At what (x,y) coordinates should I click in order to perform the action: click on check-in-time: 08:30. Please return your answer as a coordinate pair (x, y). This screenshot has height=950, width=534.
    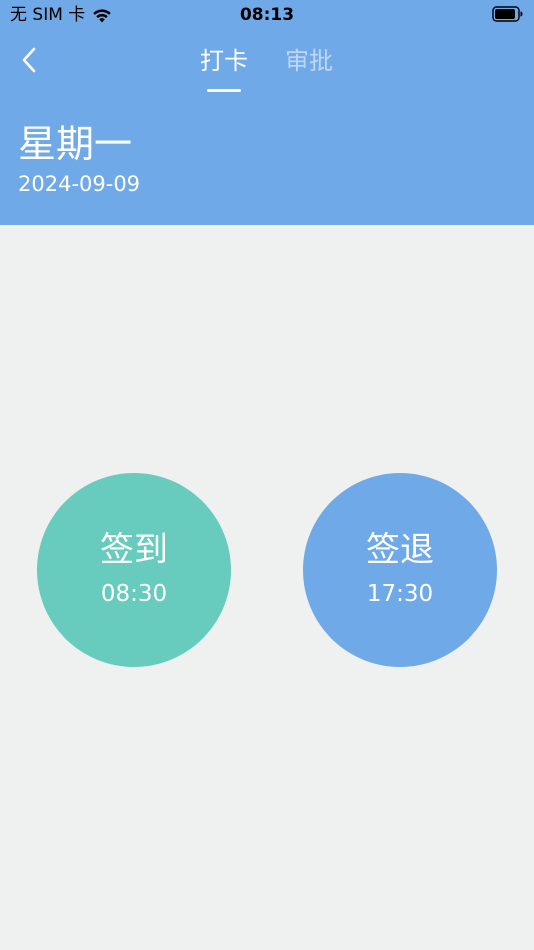
    Looking at the image, I should click on (134, 594).